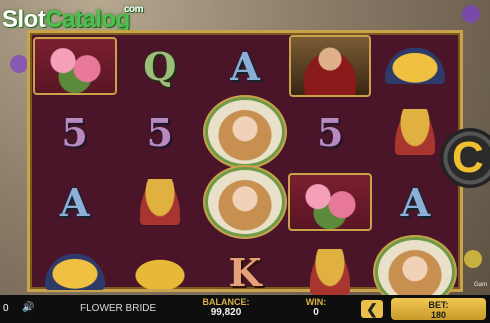 This screenshot has height=323, width=490. What do you see at coordinates (118, 308) in the screenshot?
I see `game-title: FLOWER BRIDE` at bounding box center [118, 308].